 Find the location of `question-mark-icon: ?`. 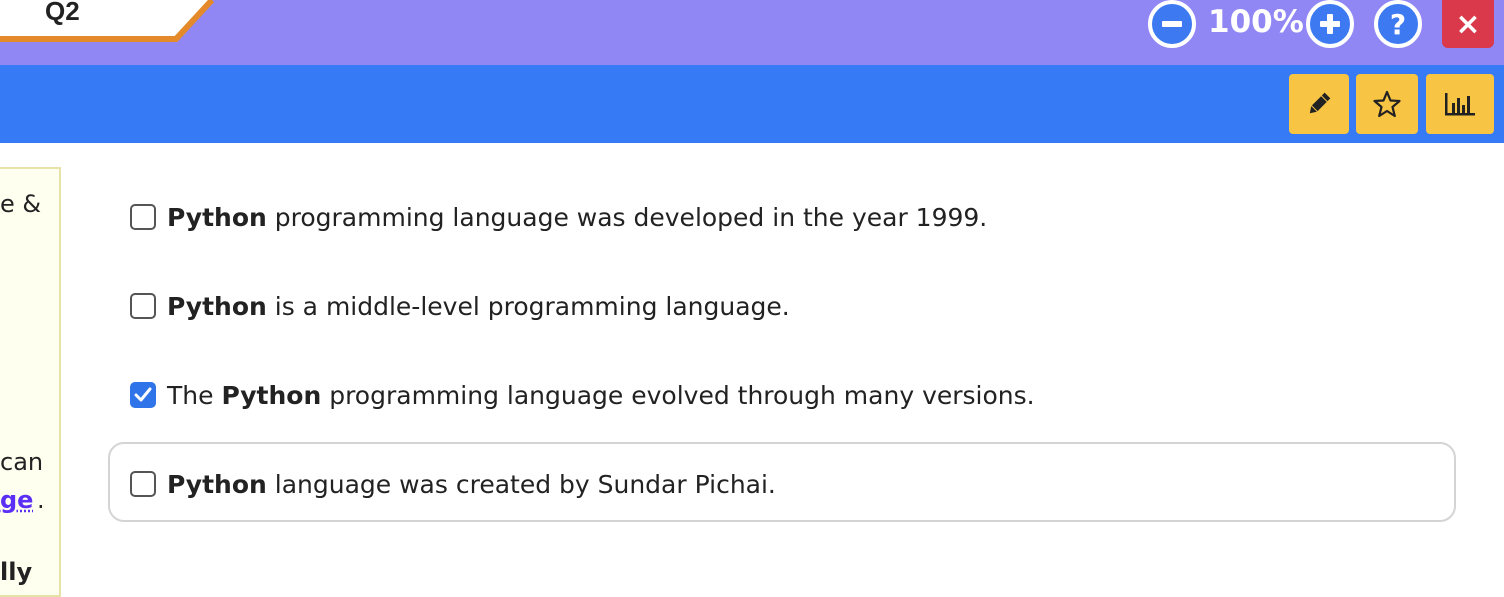

question-mark-icon: ? is located at coordinates (1398, 24).